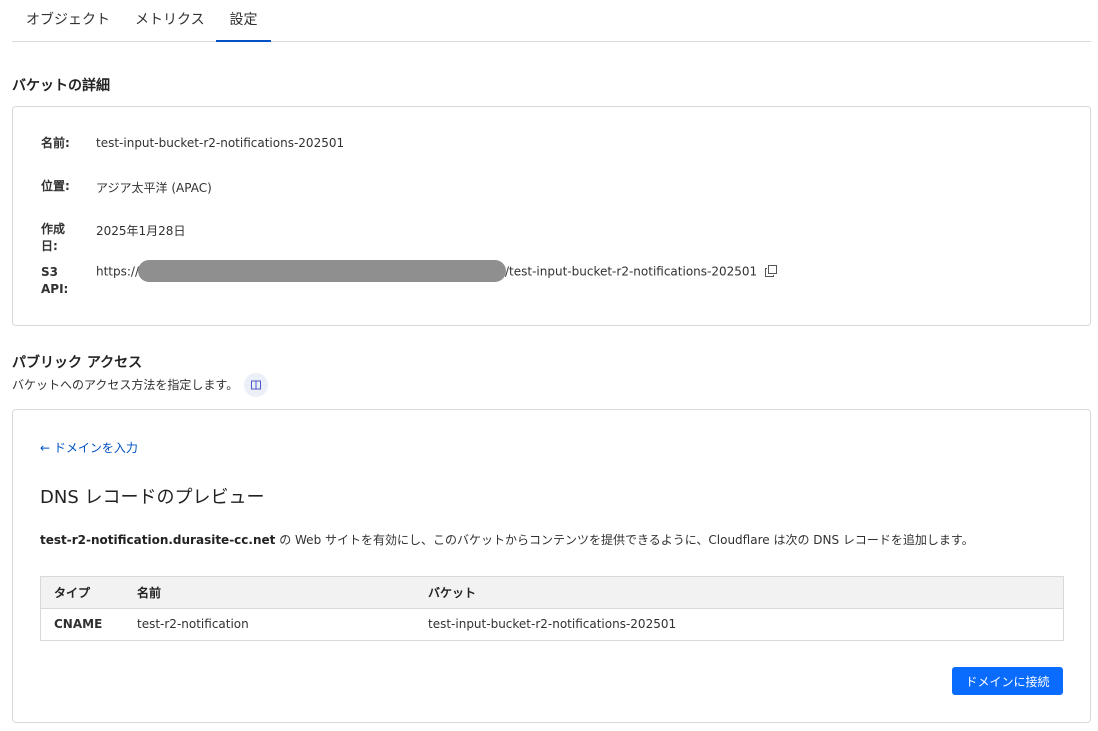  What do you see at coordinates (141, 231) in the screenshot?
I see `created-value: 2025年1月28日` at bounding box center [141, 231].